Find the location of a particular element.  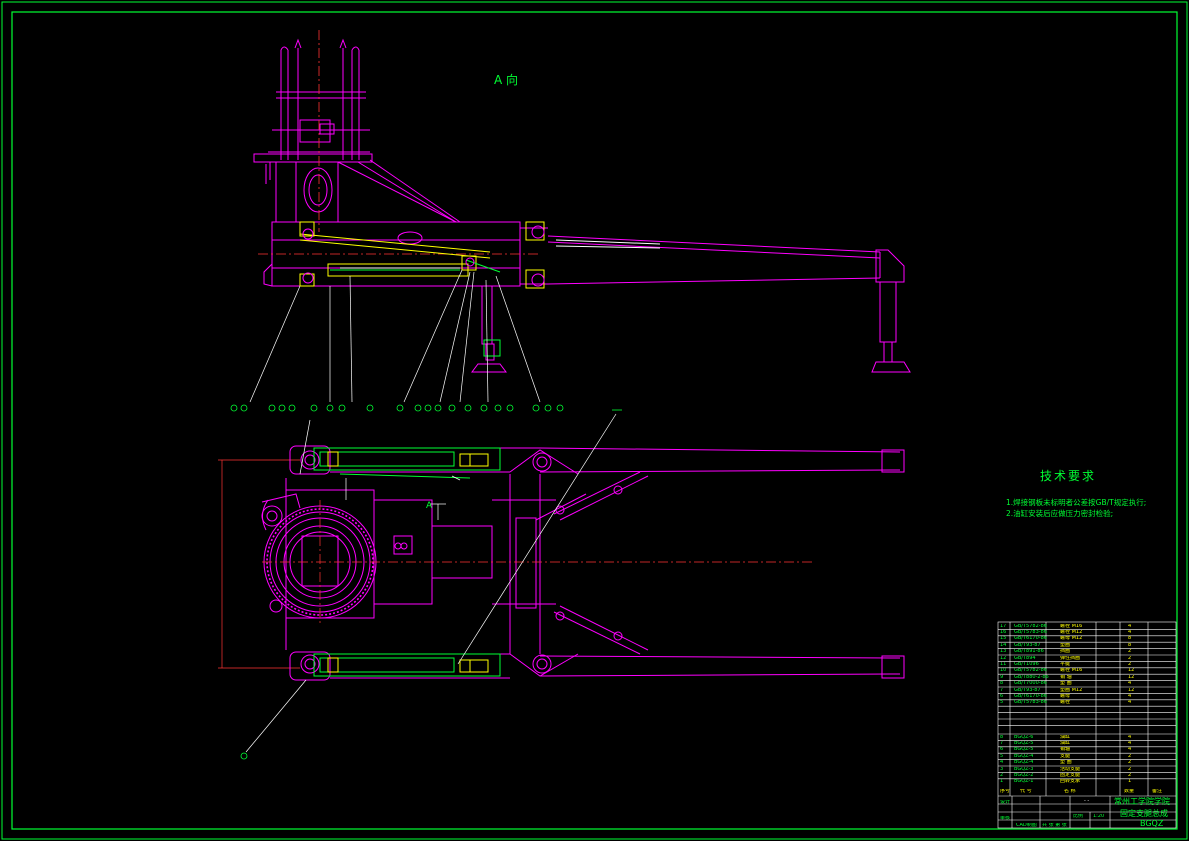

parts-cell-name: 销 轴 is located at coordinates (1066, 677).